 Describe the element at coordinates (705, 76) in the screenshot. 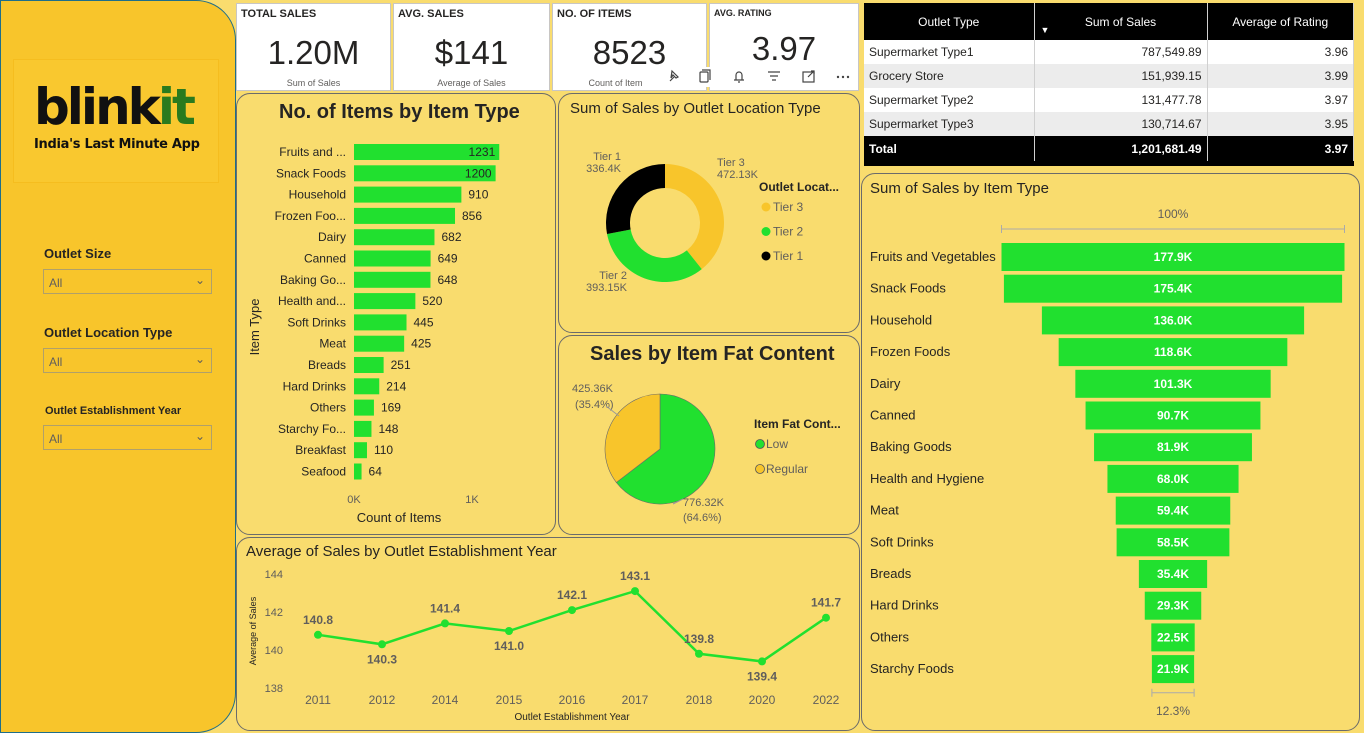

I see `copy-icon` at that location.